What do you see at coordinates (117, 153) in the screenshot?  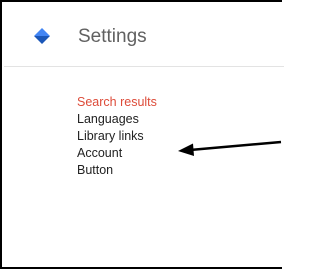 I see `menu-item-account: Account` at bounding box center [117, 153].